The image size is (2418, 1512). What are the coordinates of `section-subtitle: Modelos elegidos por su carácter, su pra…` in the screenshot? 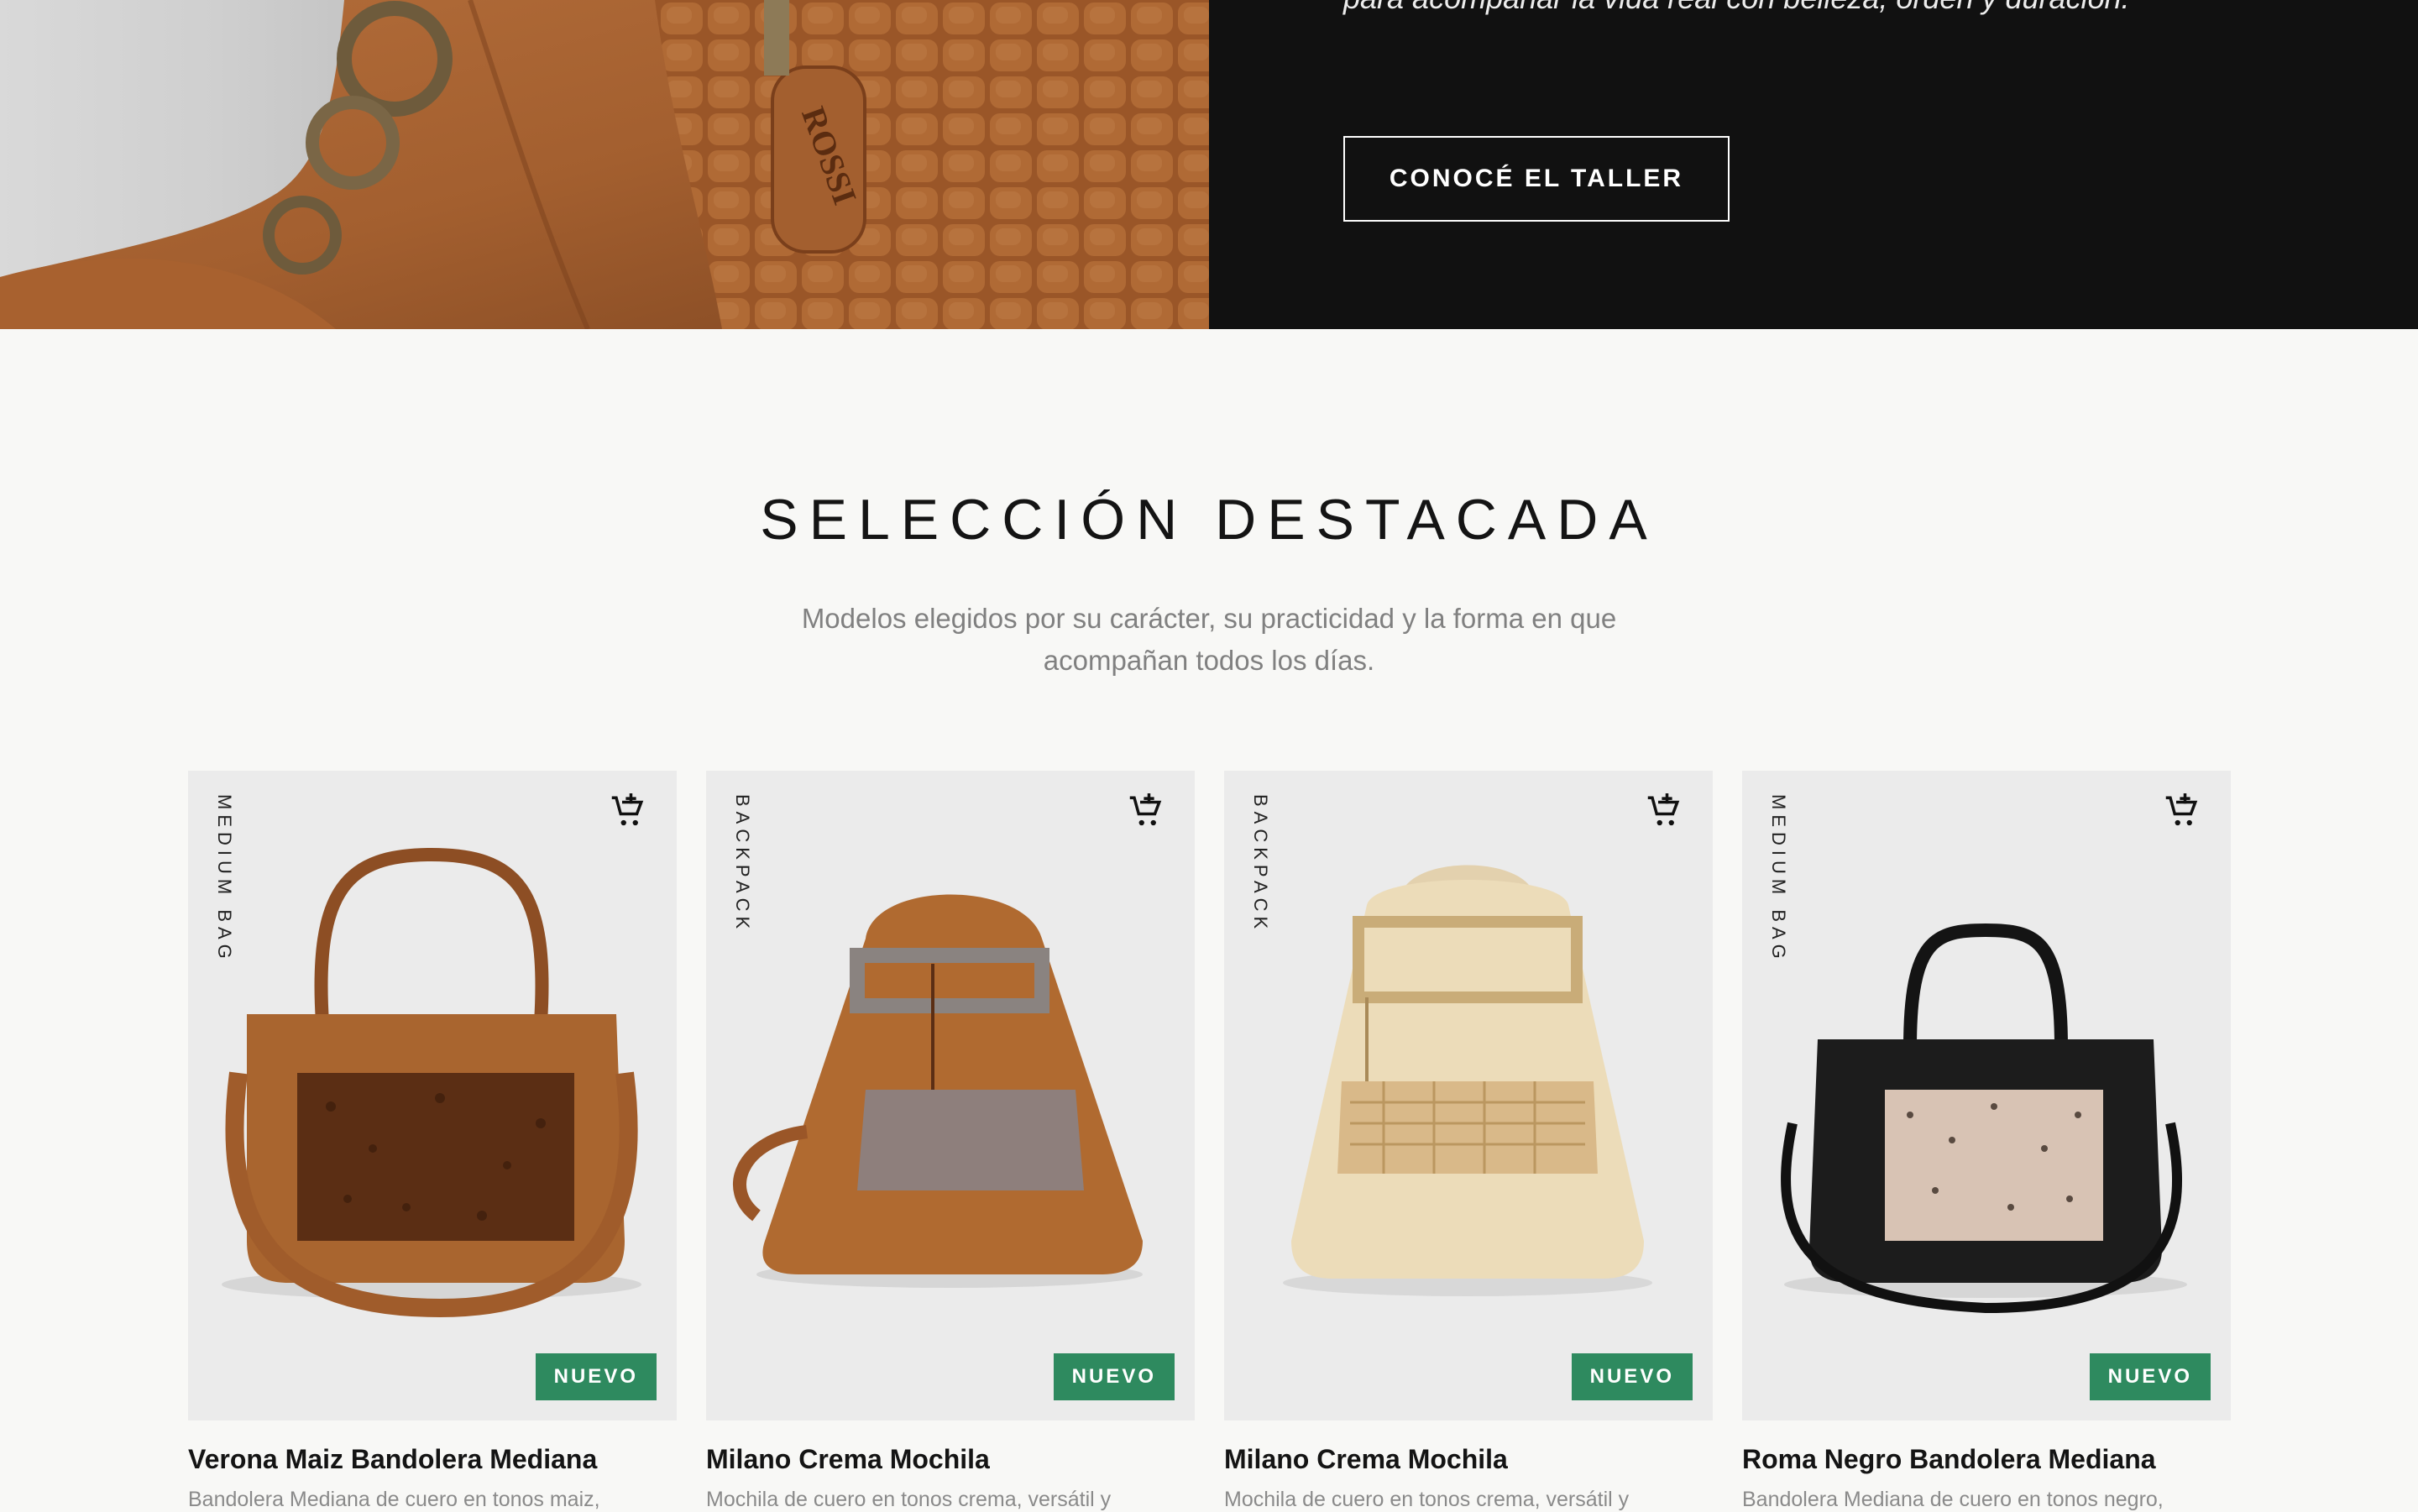 It's located at (1209, 639).